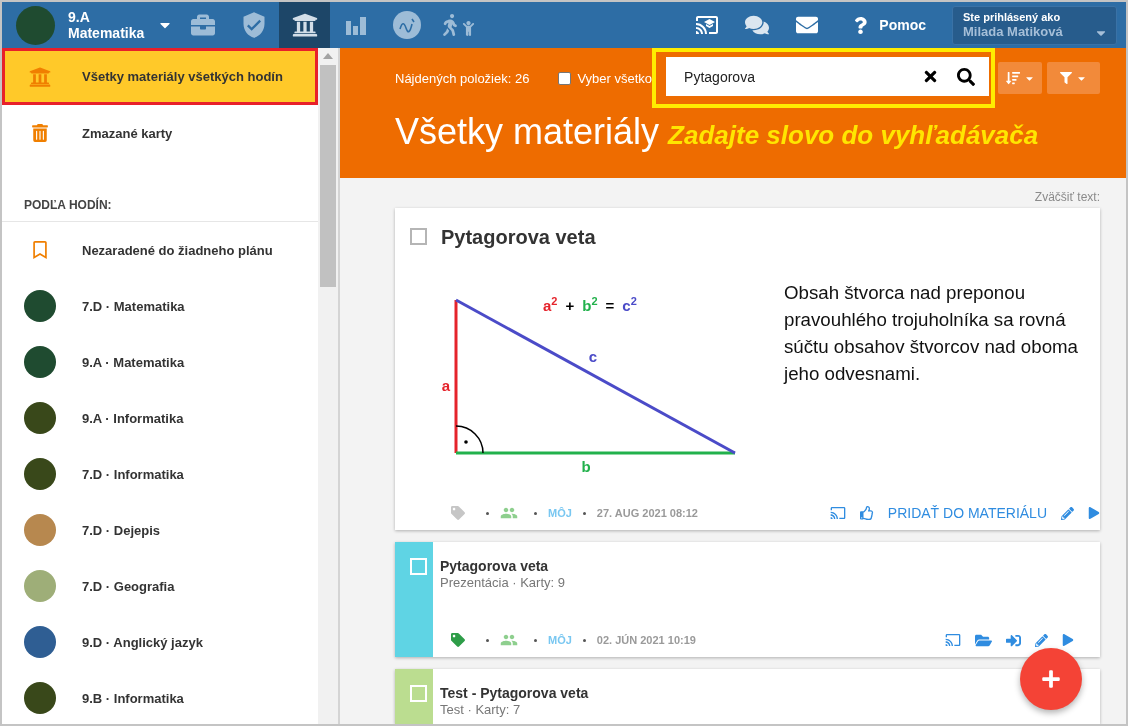 This screenshot has width=1128, height=726. What do you see at coordinates (966, 76) in the screenshot?
I see `search-icon` at bounding box center [966, 76].